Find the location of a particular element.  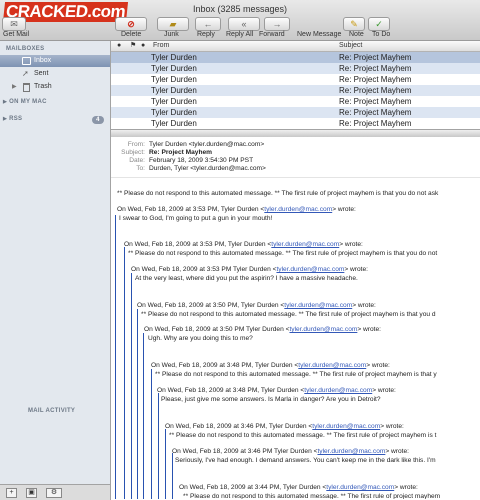

show-activity-button: ▣ is located at coordinates (31, 493).